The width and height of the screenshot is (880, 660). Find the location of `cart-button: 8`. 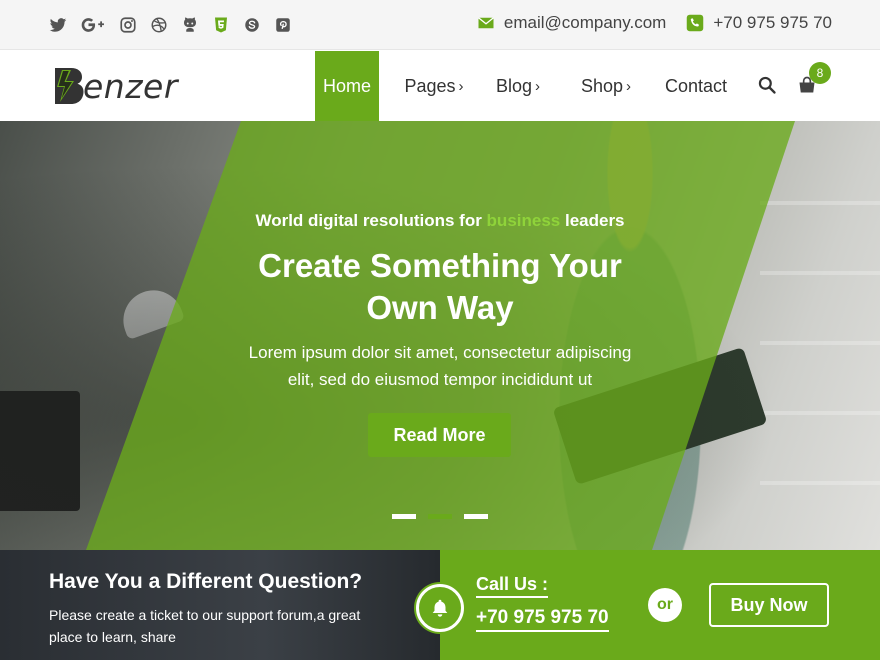

cart-button: 8 is located at coordinates (814, 81).